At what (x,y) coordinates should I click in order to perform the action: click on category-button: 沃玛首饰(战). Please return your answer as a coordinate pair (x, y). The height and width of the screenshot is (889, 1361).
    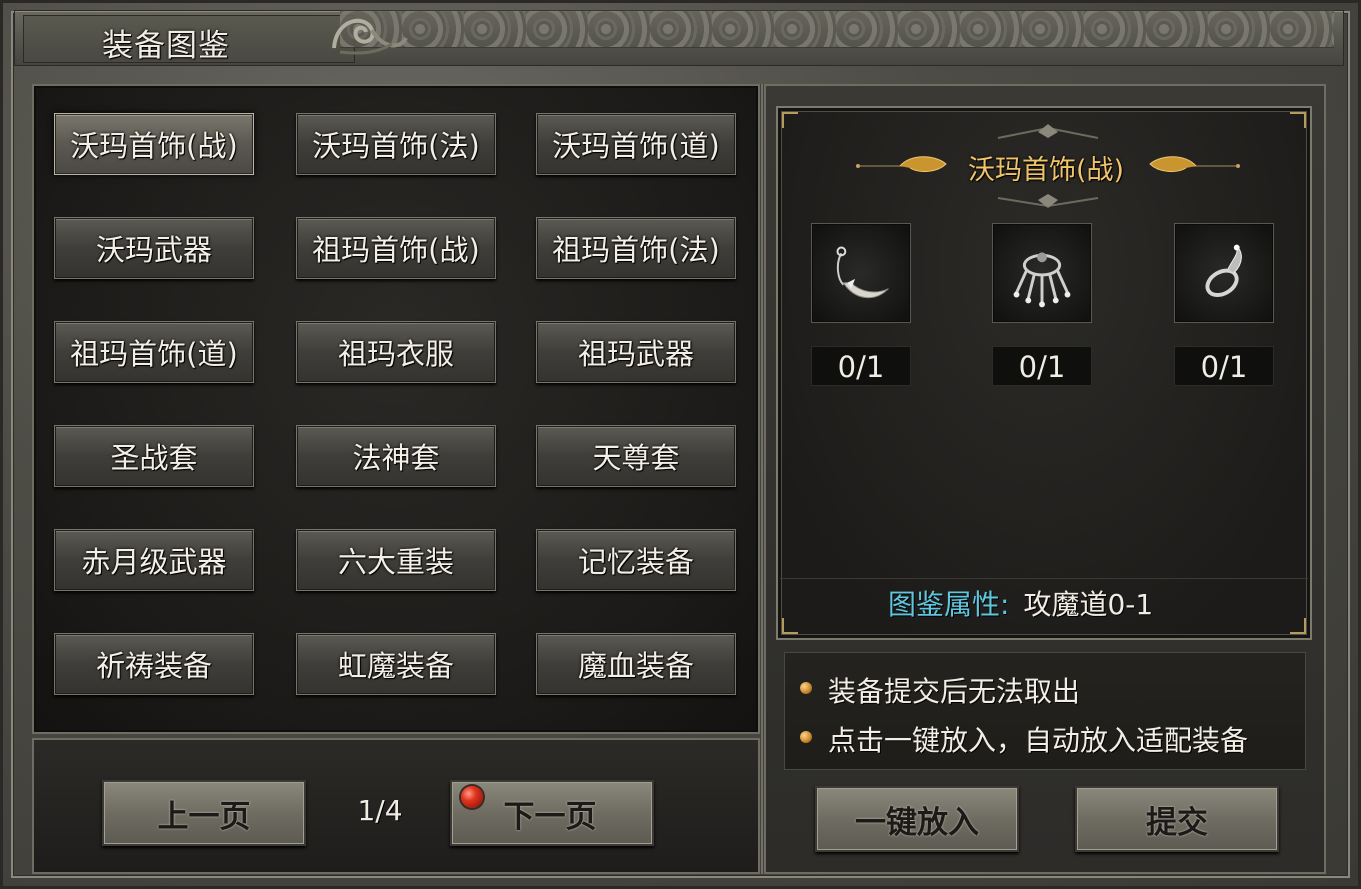
    Looking at the image, I should click on (154, 144).